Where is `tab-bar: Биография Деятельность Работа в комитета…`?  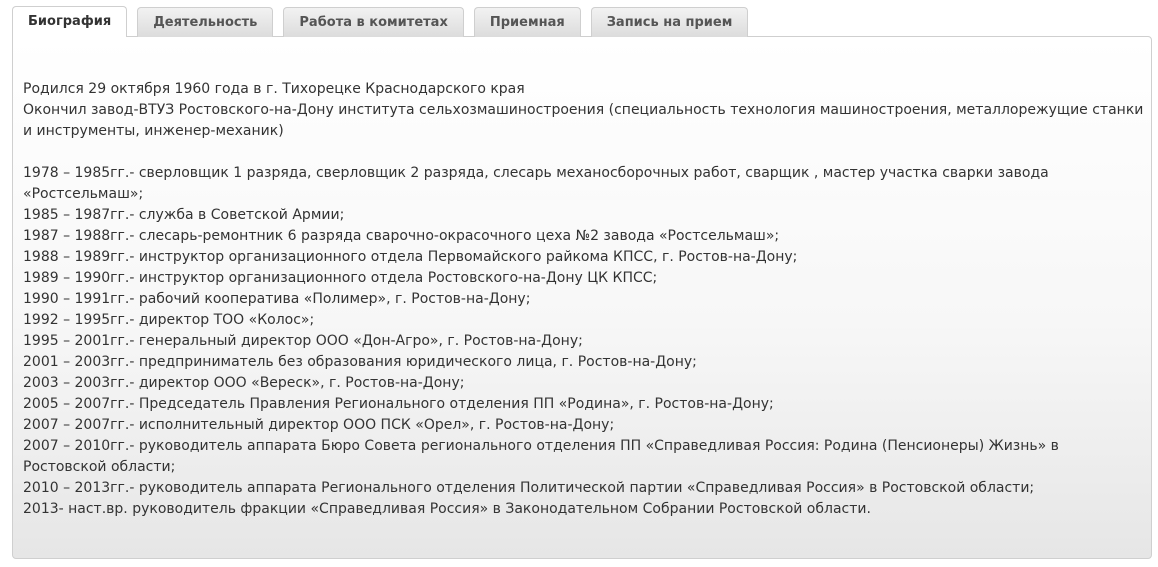 tab-bar: Биография Деятельность Работа в комитета… is located at coordinates (582, 21).